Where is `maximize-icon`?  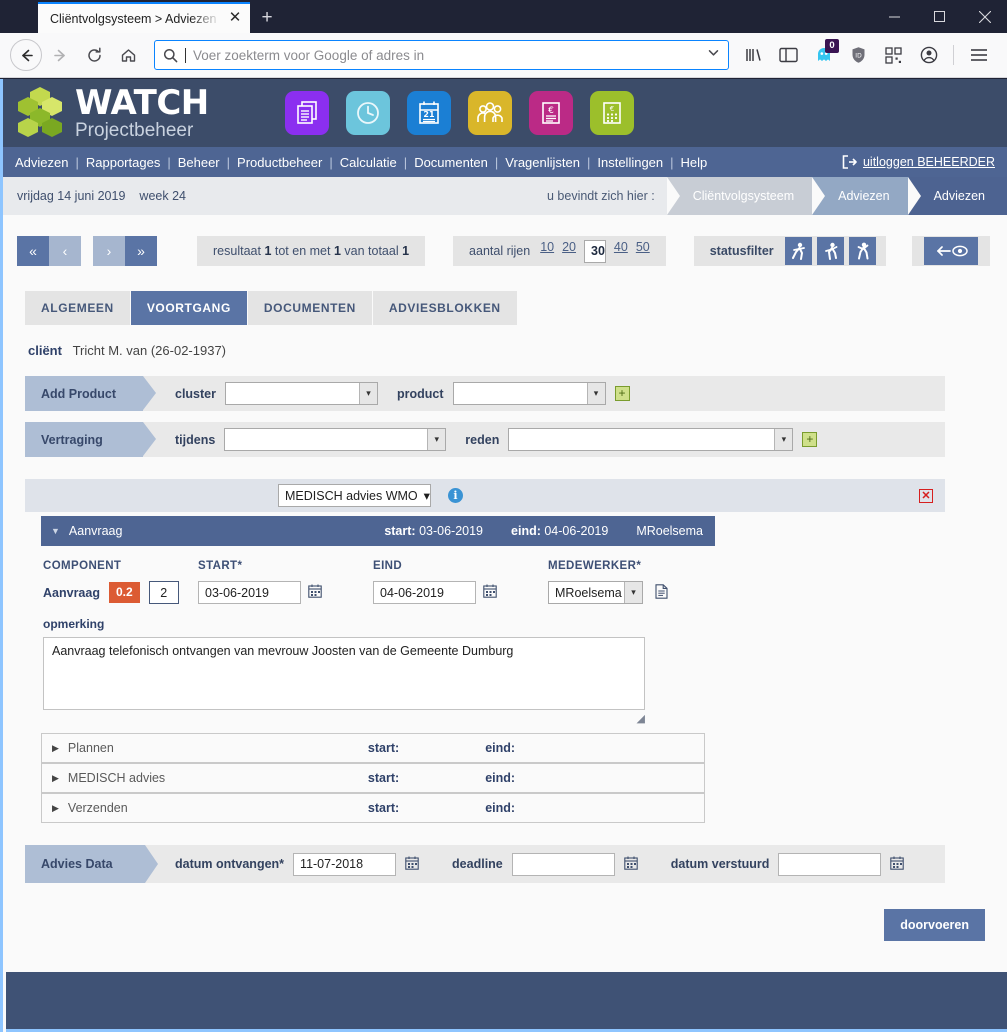
maximize-icon is located at coordinates (939, 16).